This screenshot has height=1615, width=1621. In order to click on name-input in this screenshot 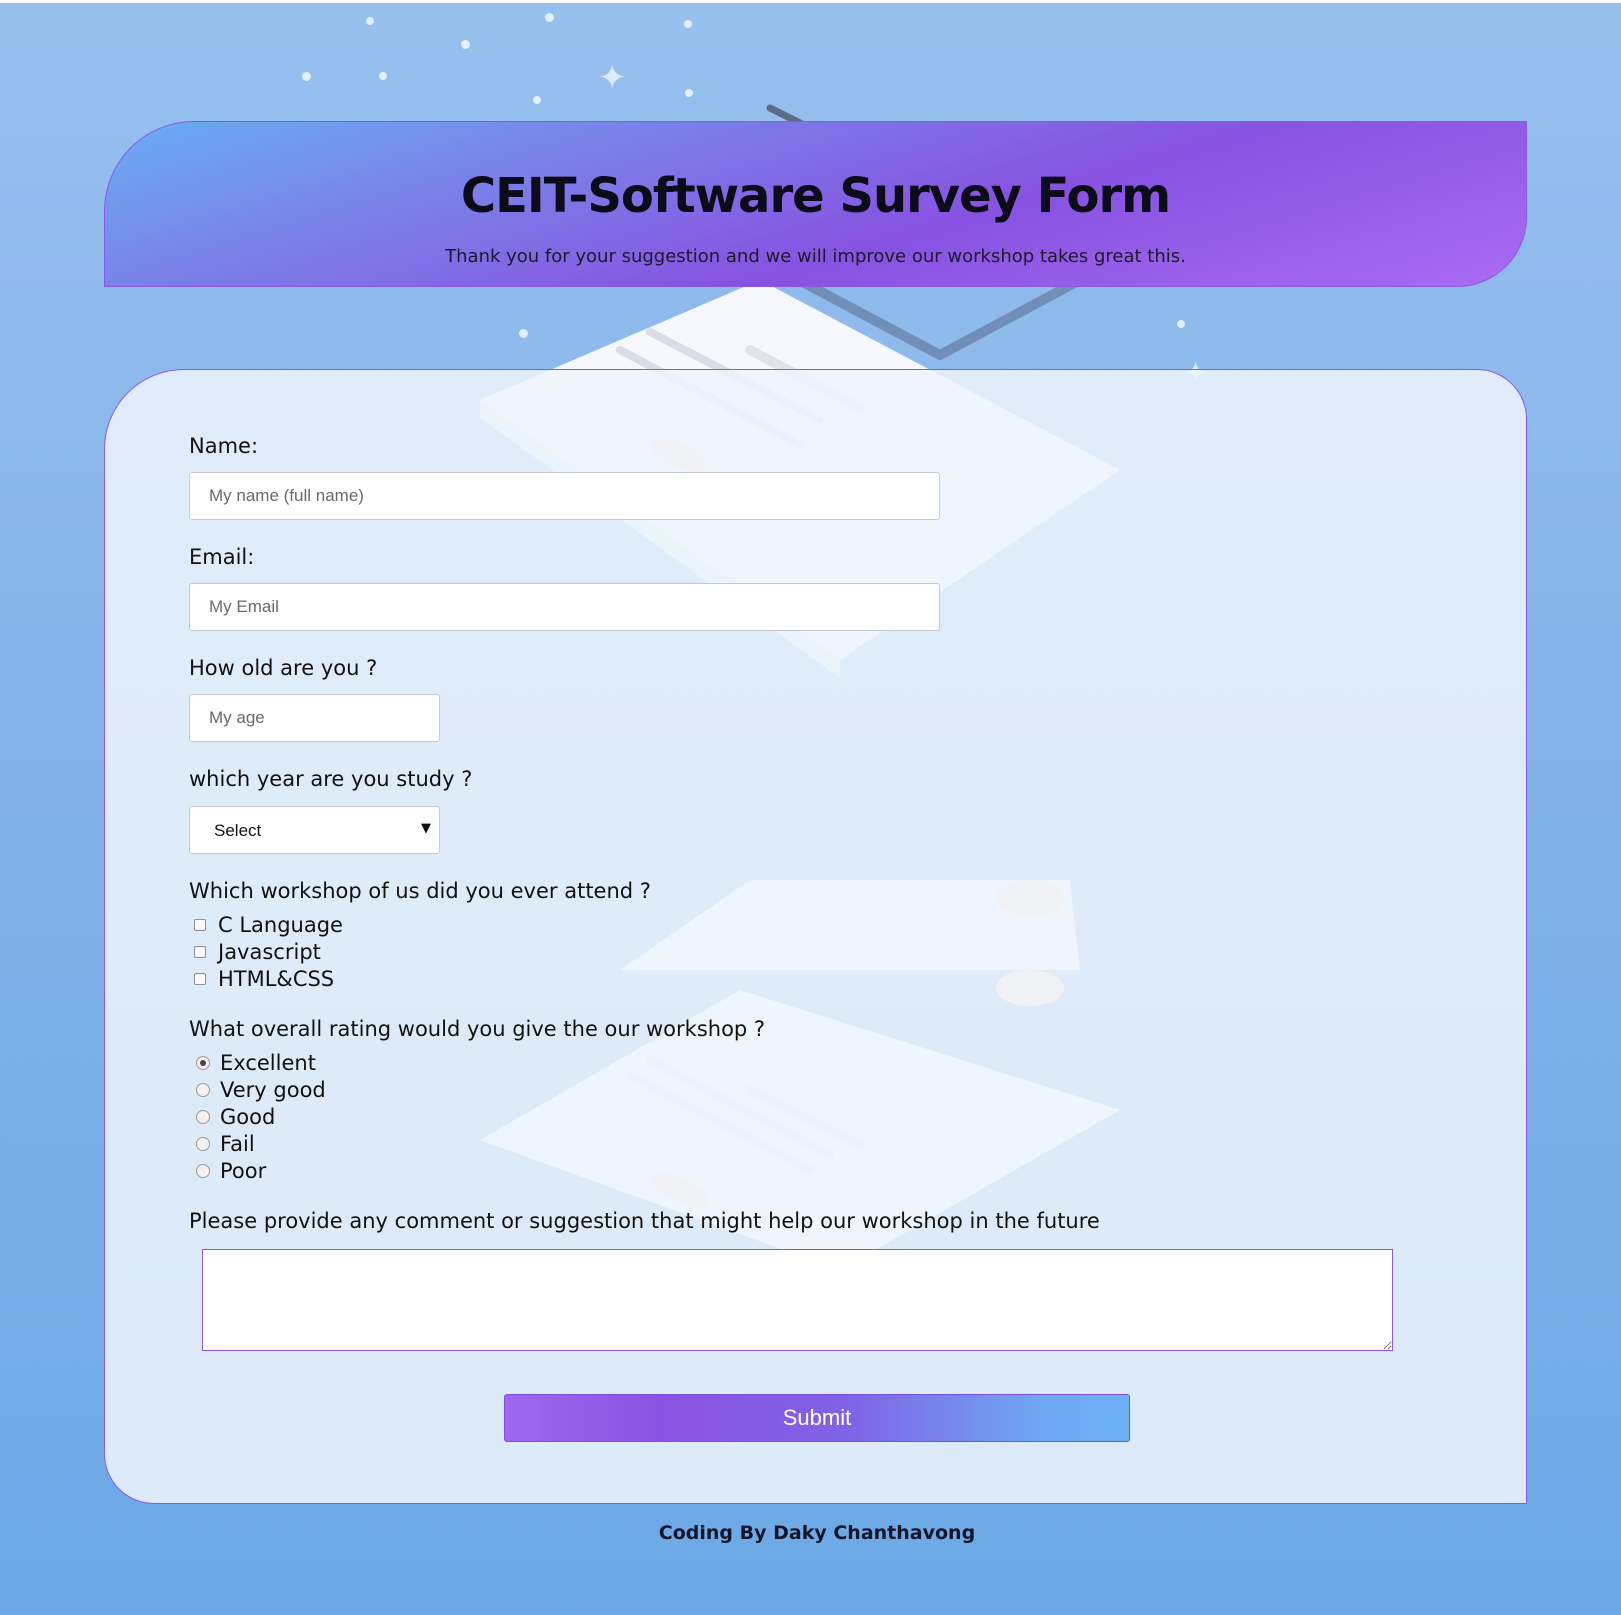, I will do `click(564, 496)`.